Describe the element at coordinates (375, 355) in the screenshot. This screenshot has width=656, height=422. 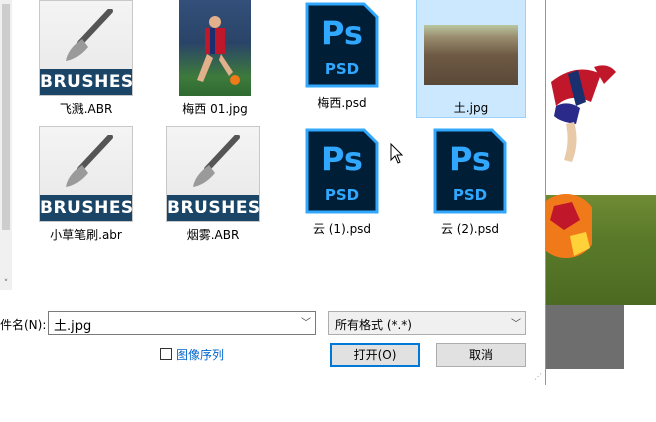
I see `open-button: 打开(O)` at that location.